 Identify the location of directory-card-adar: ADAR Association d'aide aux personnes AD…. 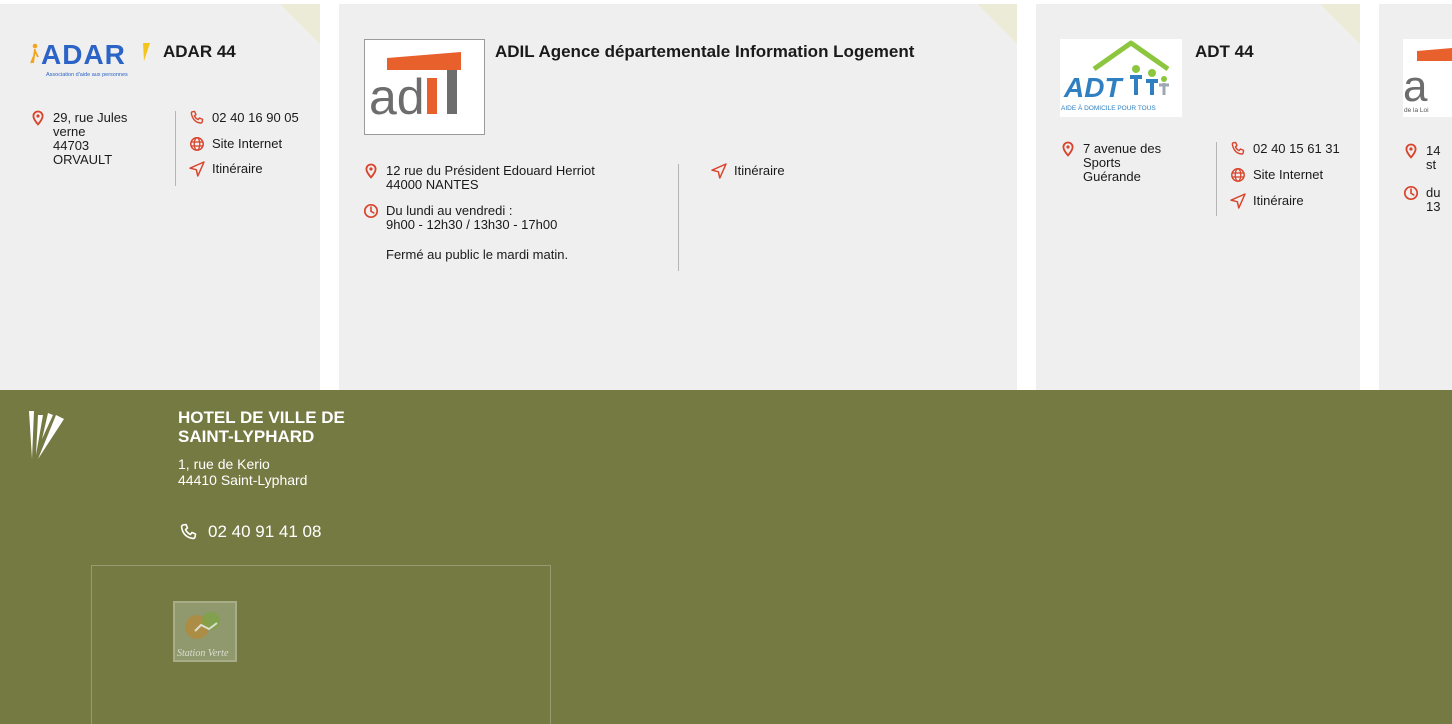
(160, 197).